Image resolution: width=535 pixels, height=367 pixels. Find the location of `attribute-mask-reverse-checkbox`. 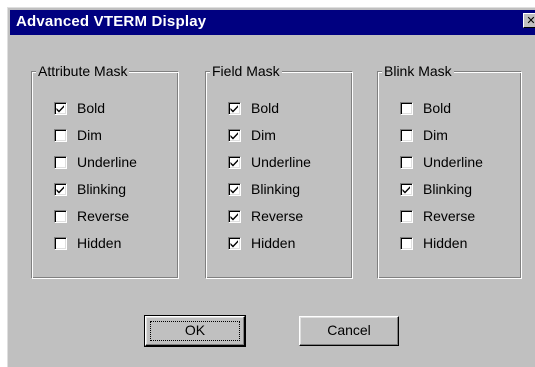

attribute-mask-reverse-checkbox is located at coordinates (60, 216).